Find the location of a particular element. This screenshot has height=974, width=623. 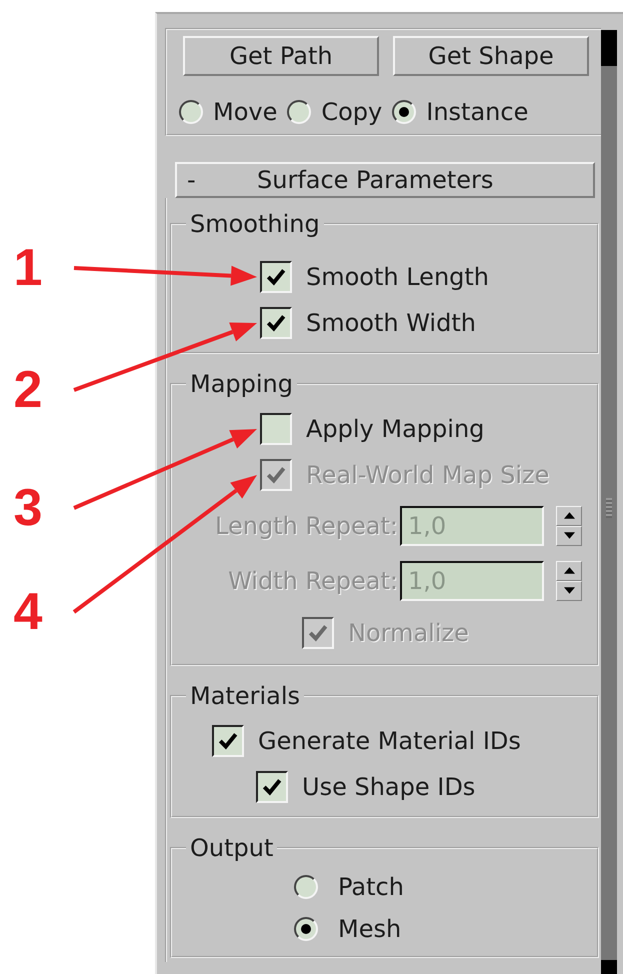

radio-label: Mesh is located at coordinates (370, 929).